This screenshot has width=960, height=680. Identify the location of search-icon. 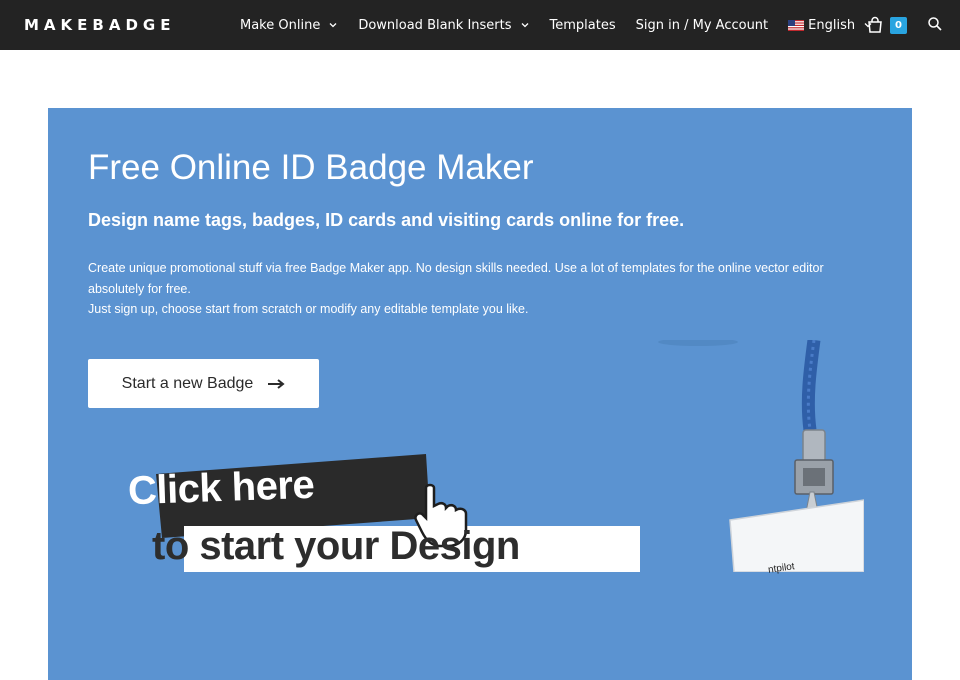
(935, 24).